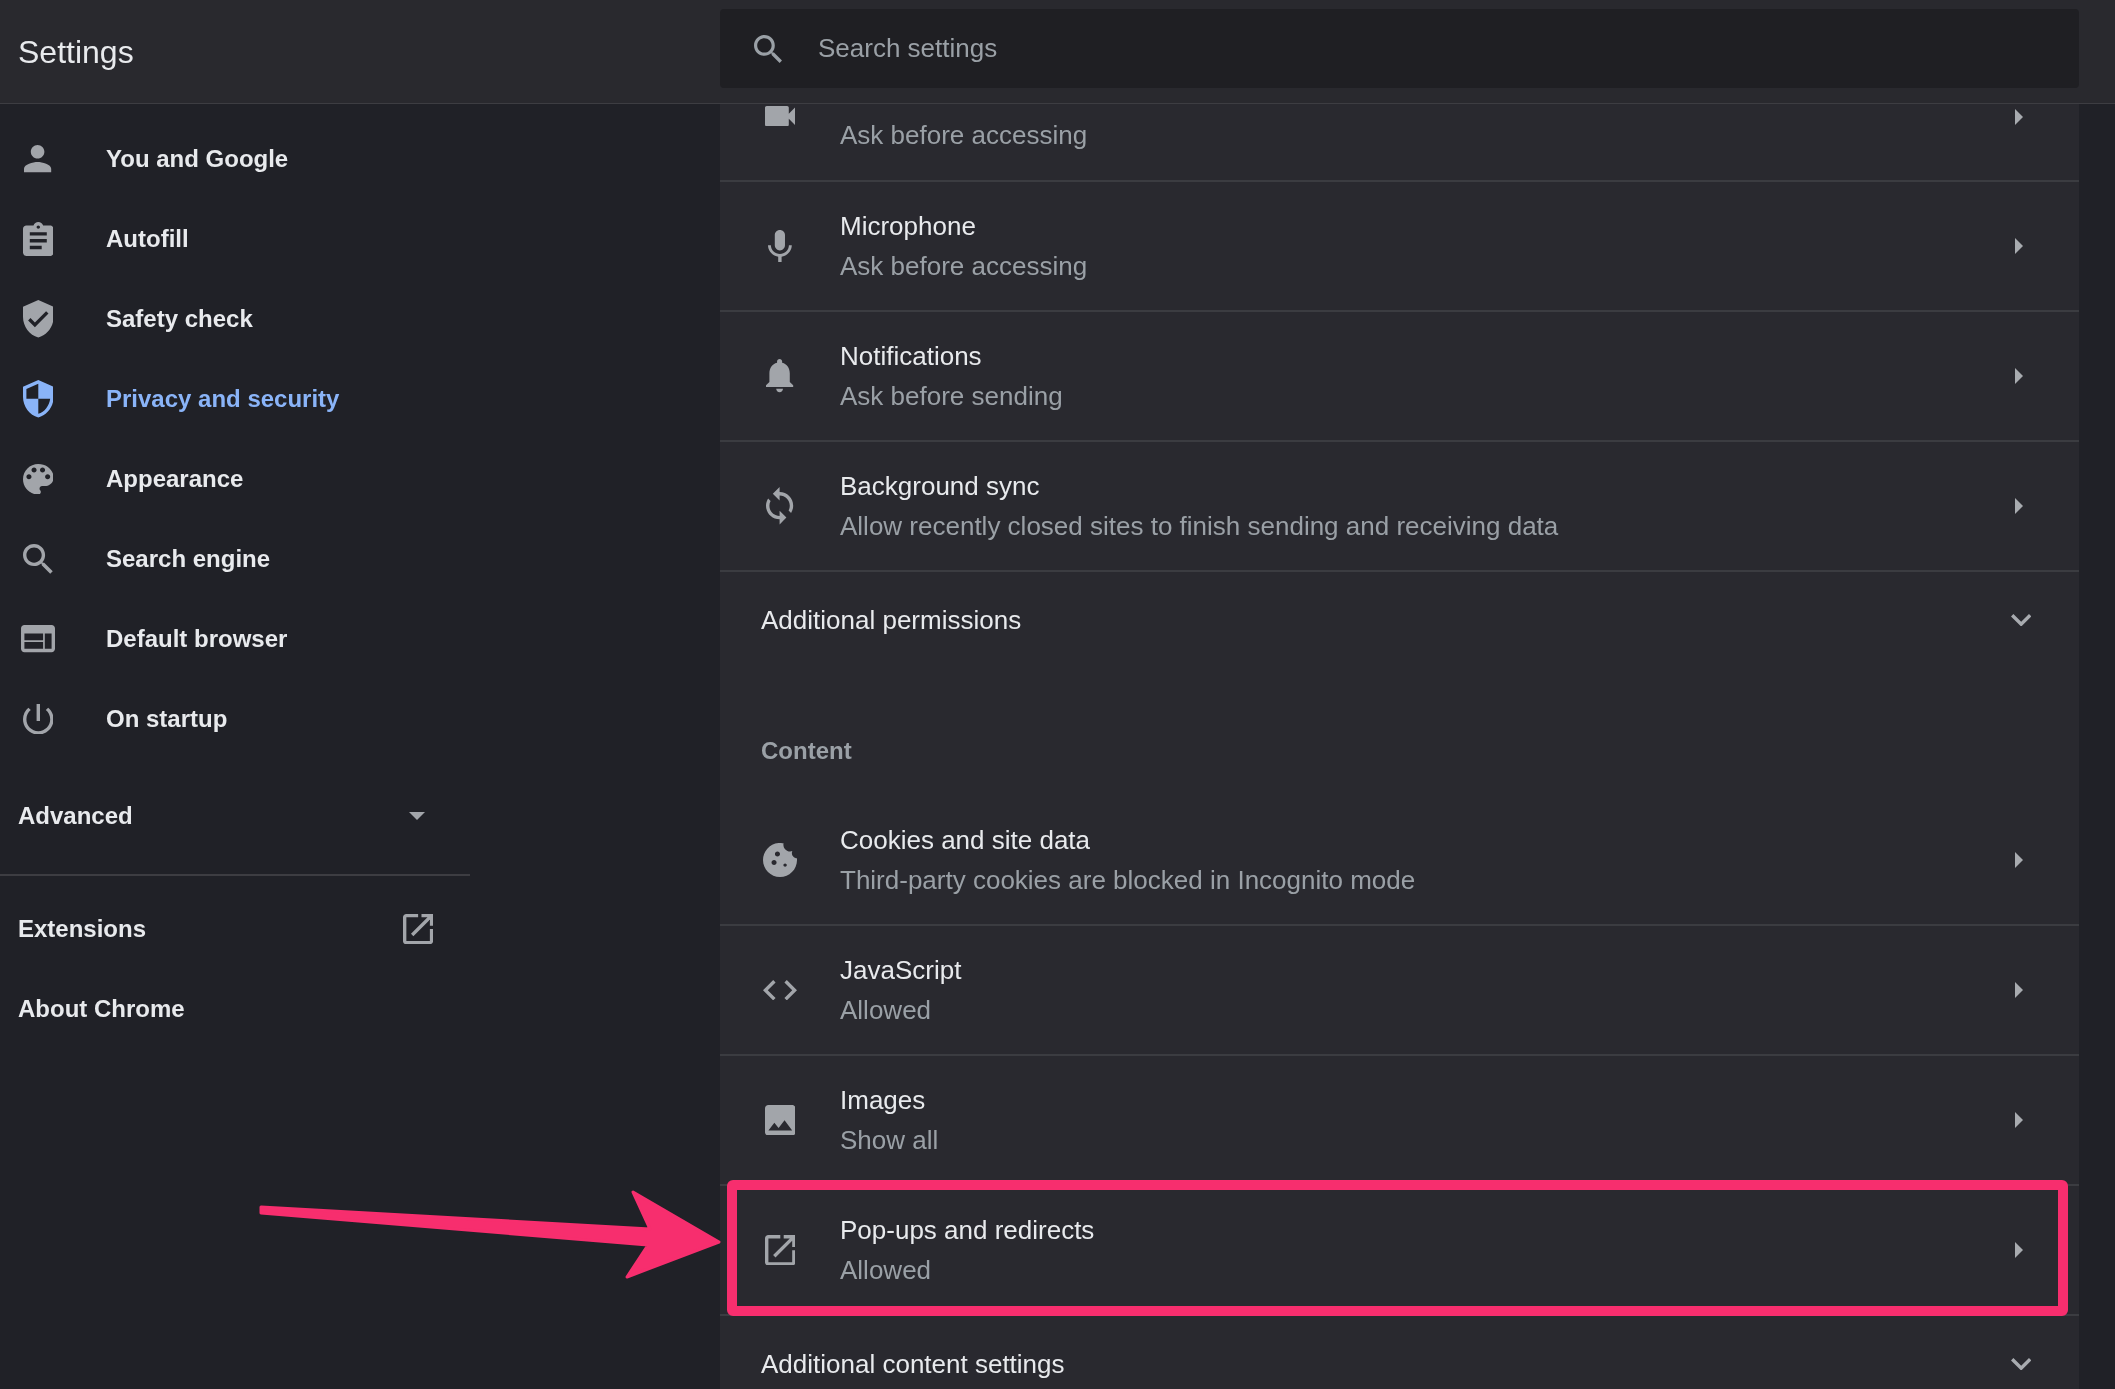  Describe the element at coordinates (38, 399) in the screenshot. I see `shield-icon` at that location.